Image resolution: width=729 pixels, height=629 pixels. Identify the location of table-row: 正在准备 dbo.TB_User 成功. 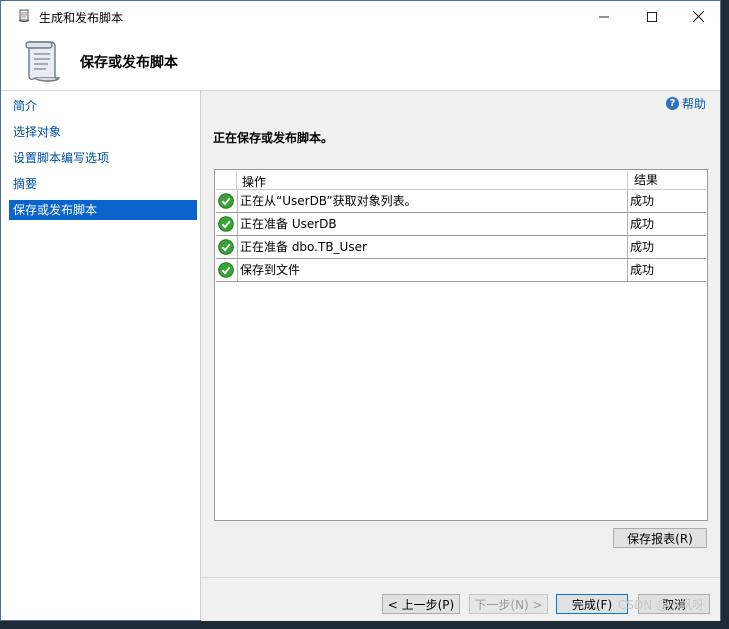
(461, 247).